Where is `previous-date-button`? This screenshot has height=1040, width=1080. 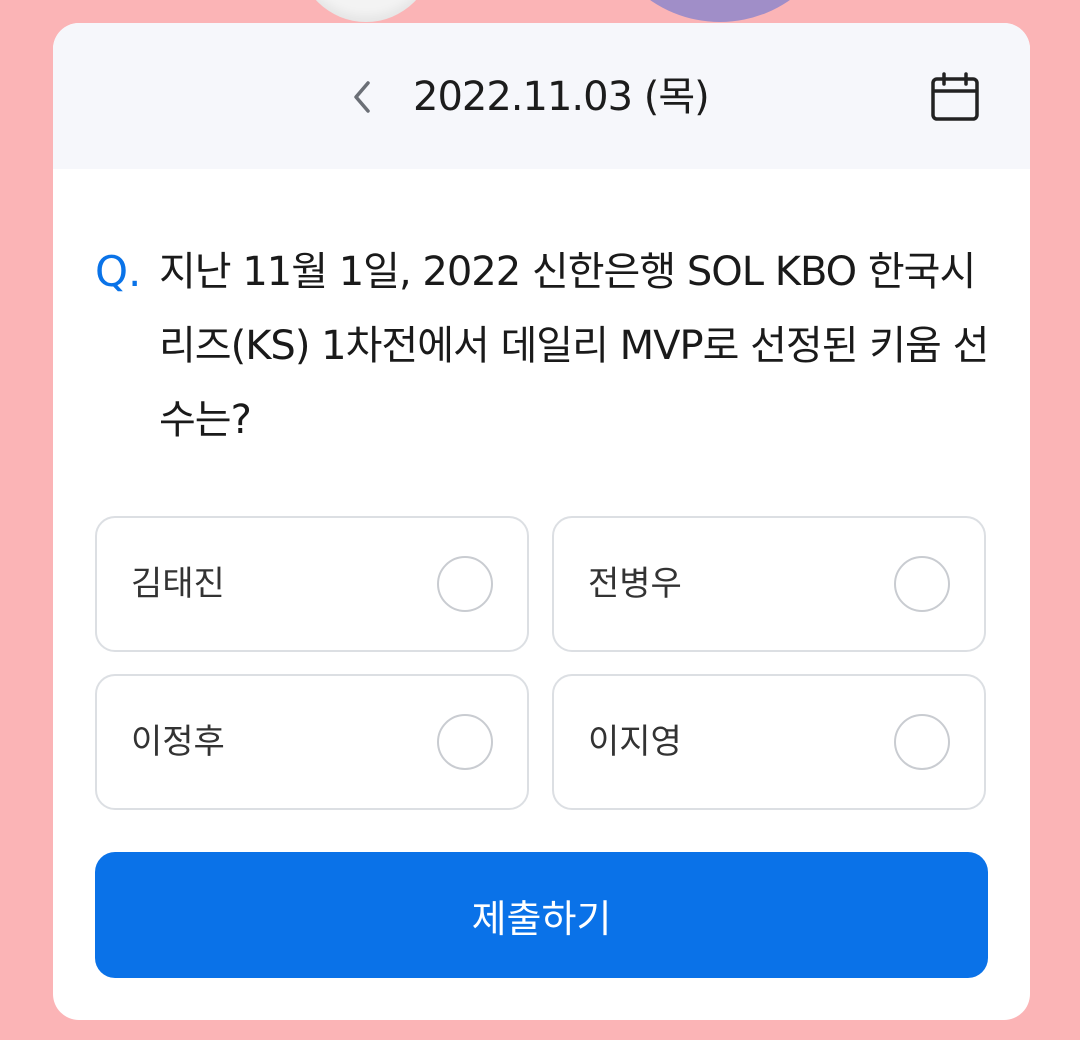
previous-date-button is located at coordinates (362, 97).